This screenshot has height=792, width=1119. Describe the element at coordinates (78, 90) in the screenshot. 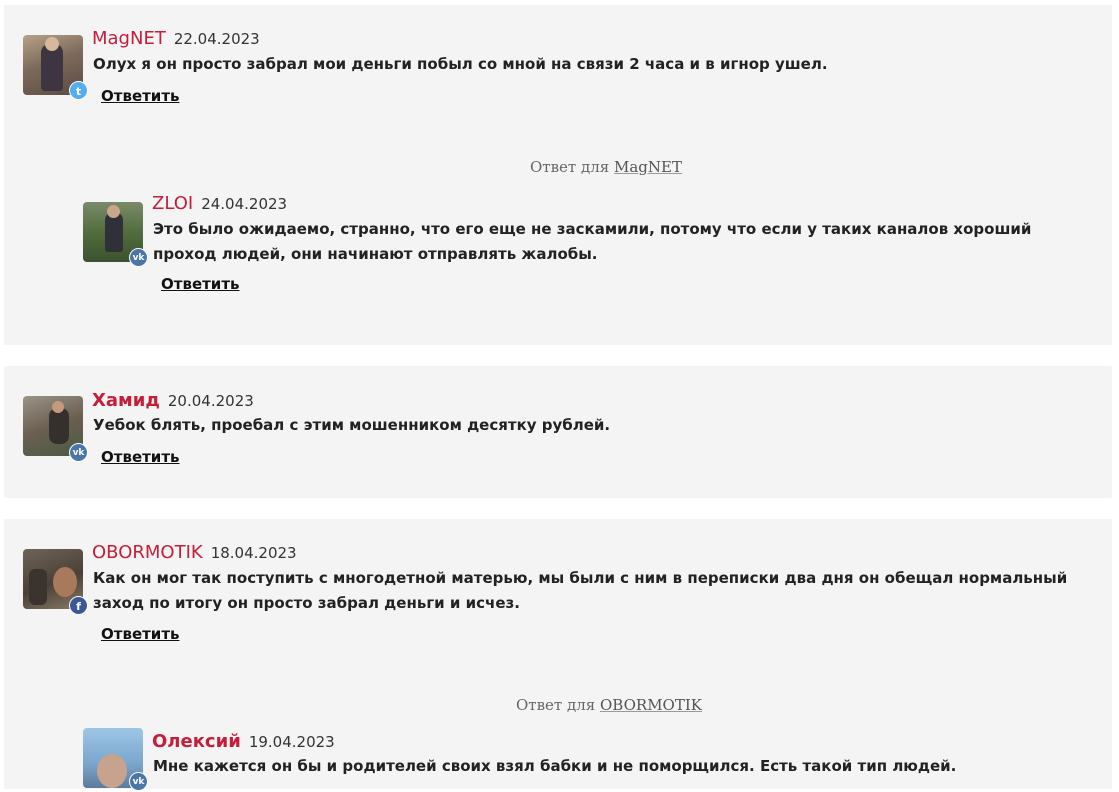

I see `twitter-icon: t` at that location.